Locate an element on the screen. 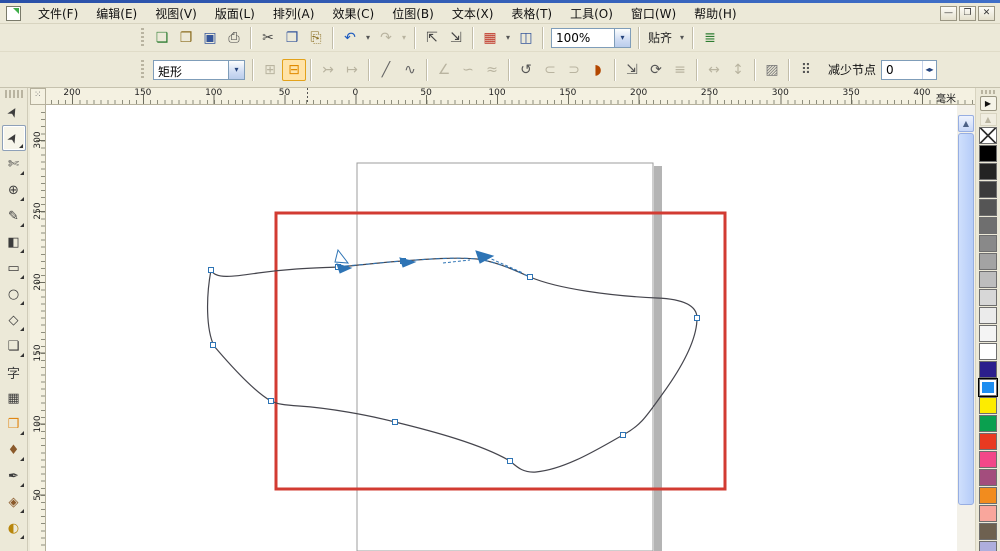 This screenshot has height=551, width=1000. zoom-level-combo: 100% ▾ is located at coordinates (591, 37).